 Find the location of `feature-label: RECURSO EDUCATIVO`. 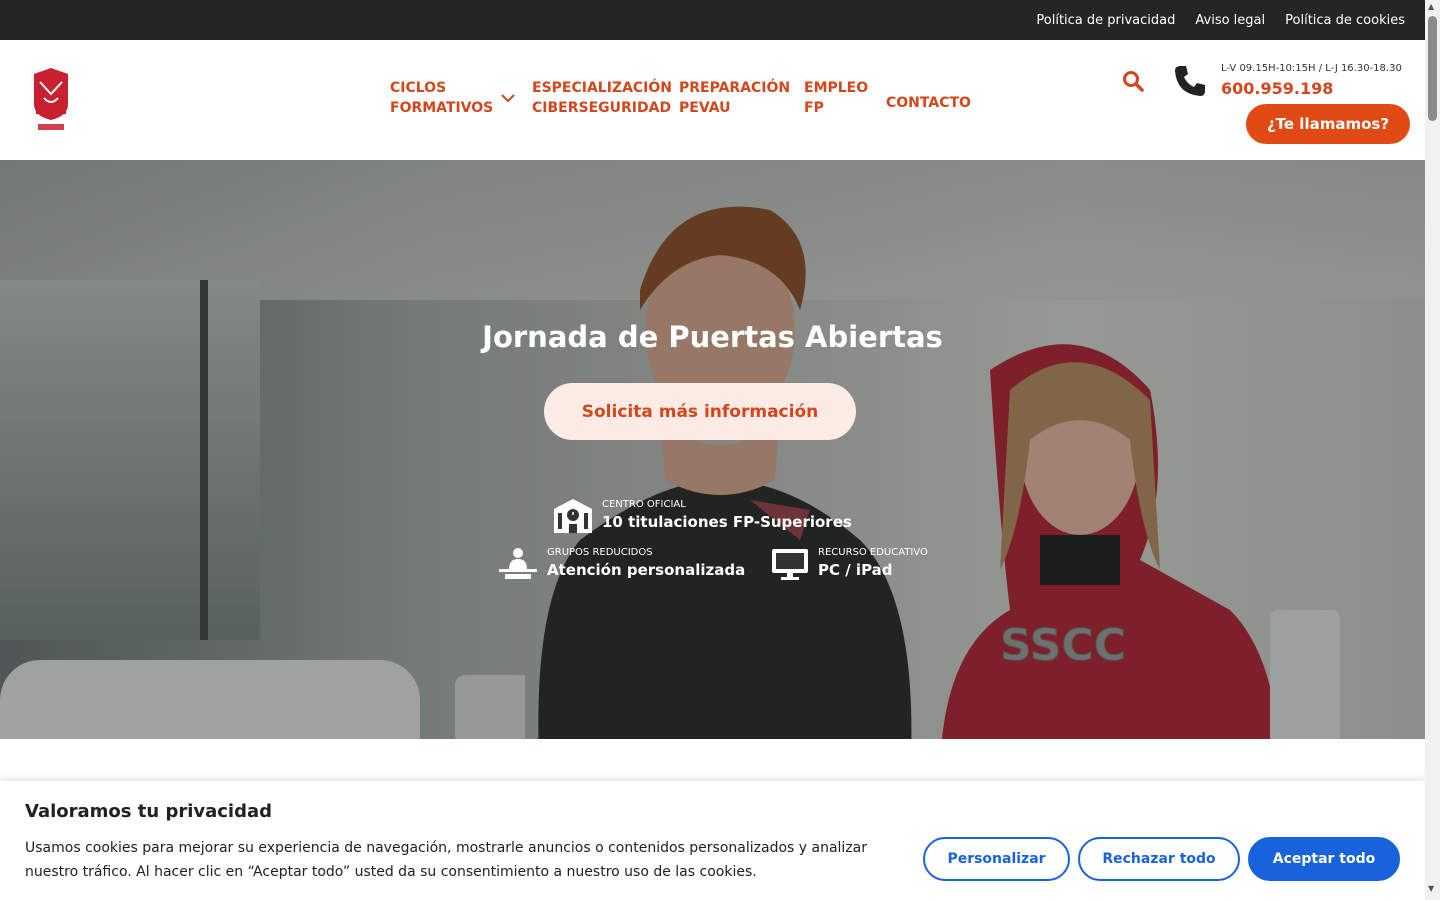

feature-label: RECURSO EDUCATIVO is located at coordinates (873, 552).